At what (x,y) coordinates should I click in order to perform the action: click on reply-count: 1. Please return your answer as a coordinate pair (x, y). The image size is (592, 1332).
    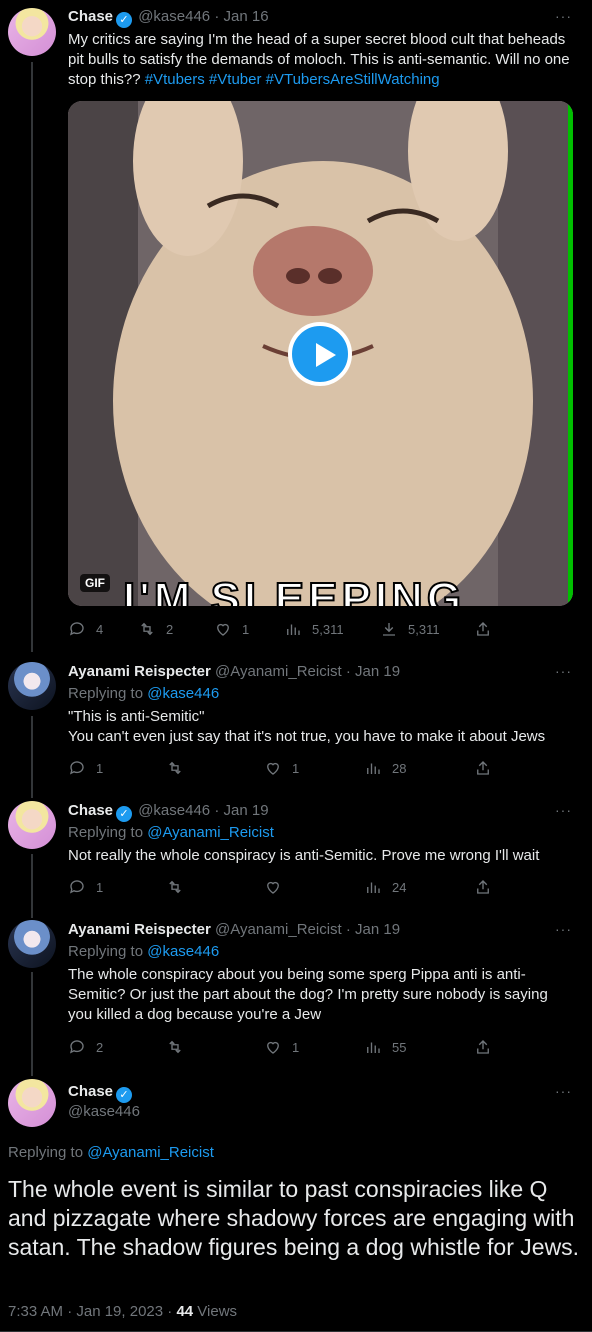
    Looking at the image, I should click on (100, 768).